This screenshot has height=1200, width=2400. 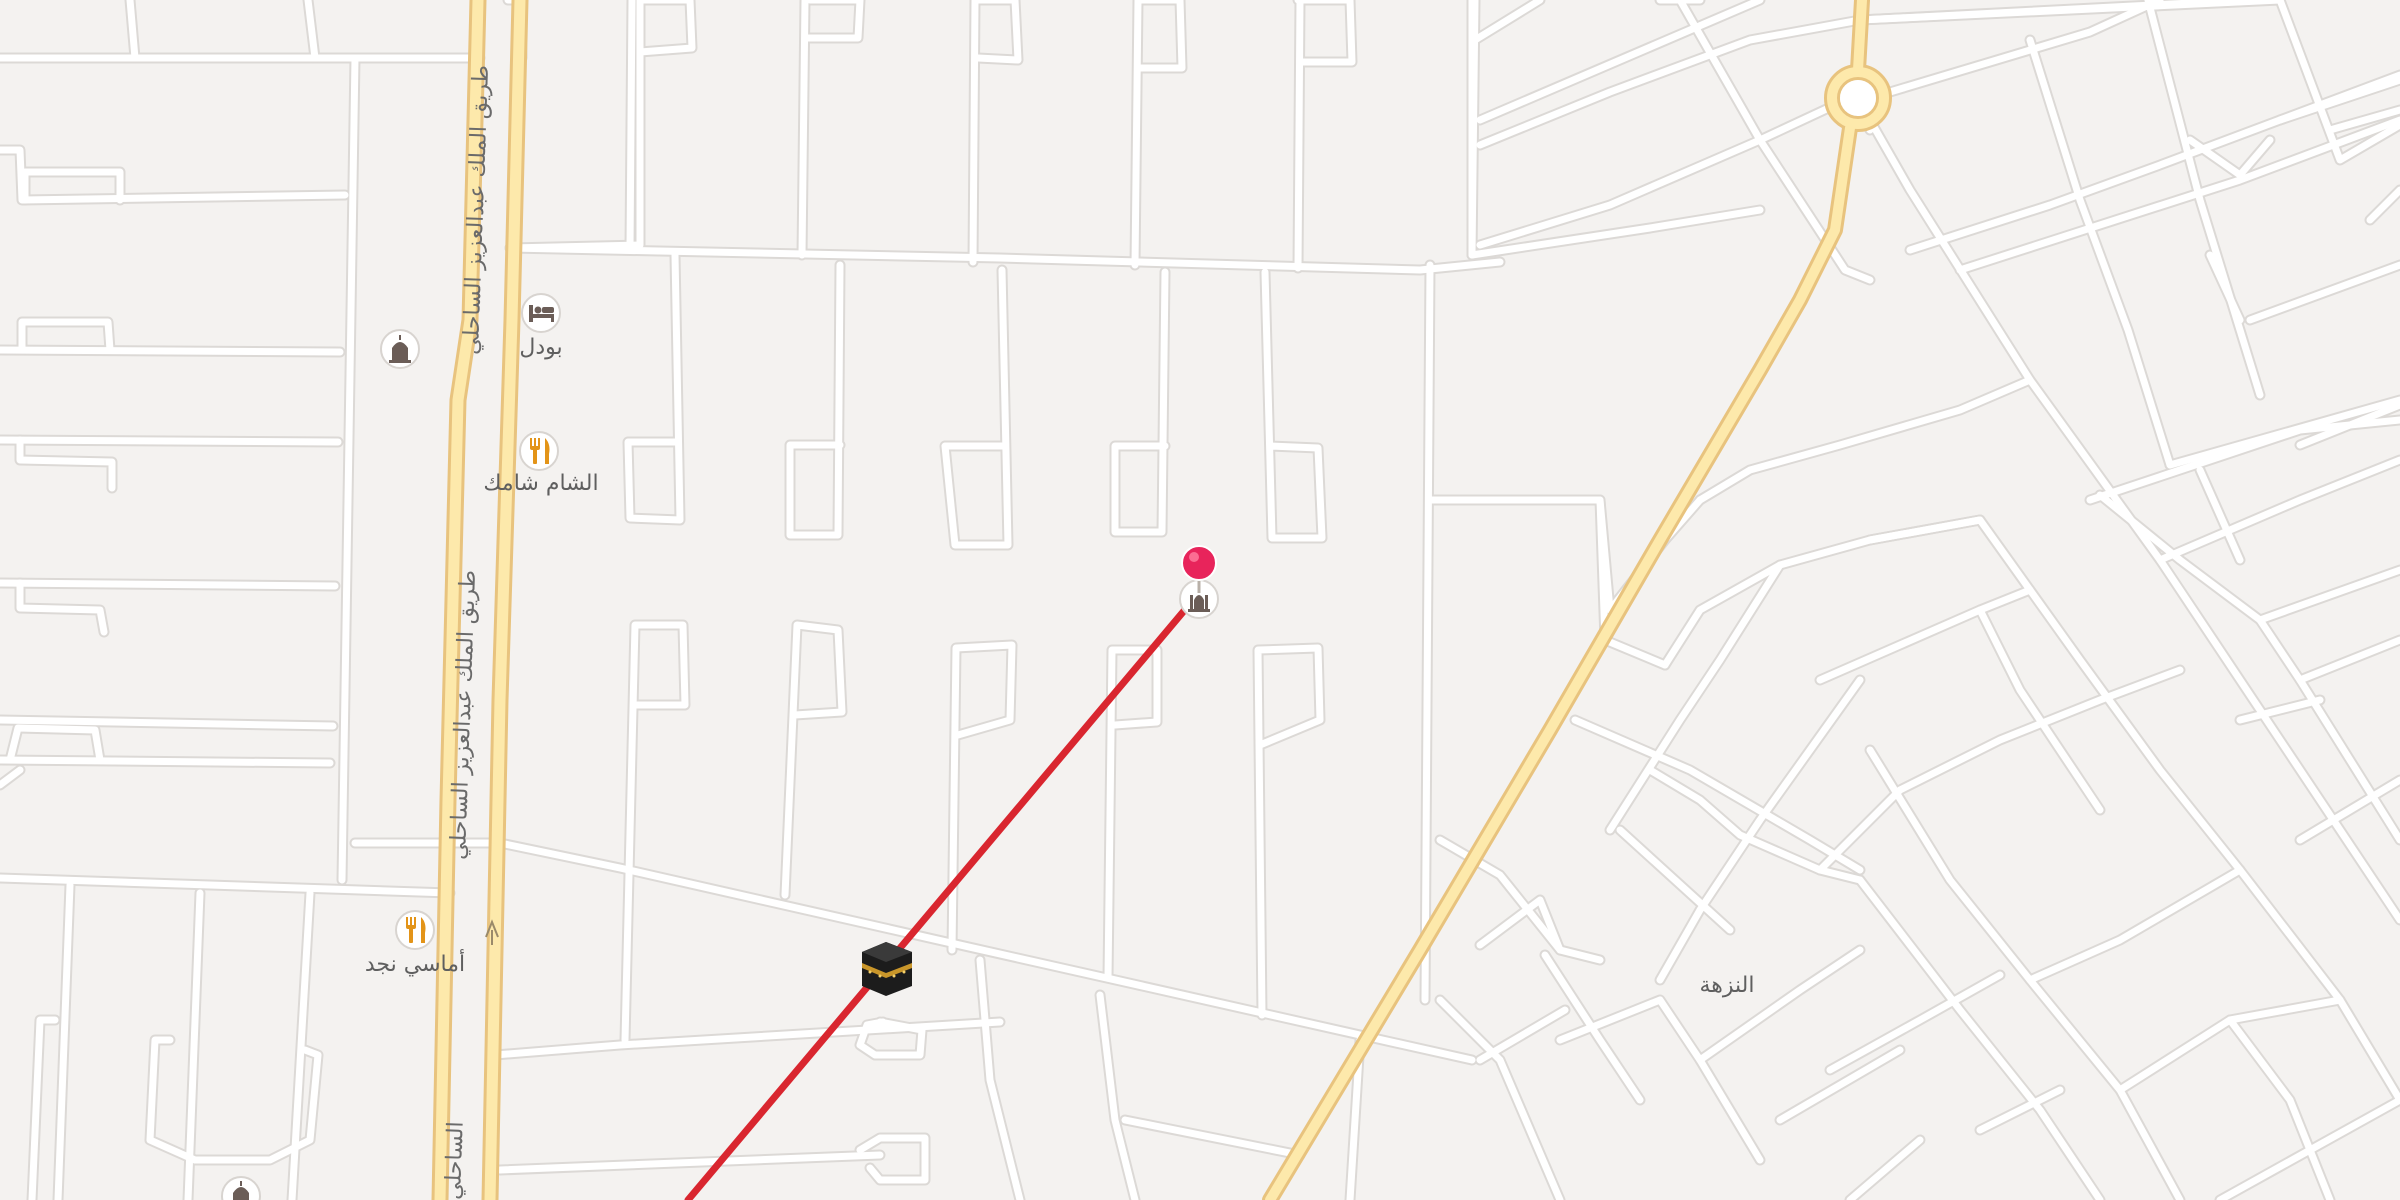 I want to click on district-label: النزهة, so click(x=1727, y=985).